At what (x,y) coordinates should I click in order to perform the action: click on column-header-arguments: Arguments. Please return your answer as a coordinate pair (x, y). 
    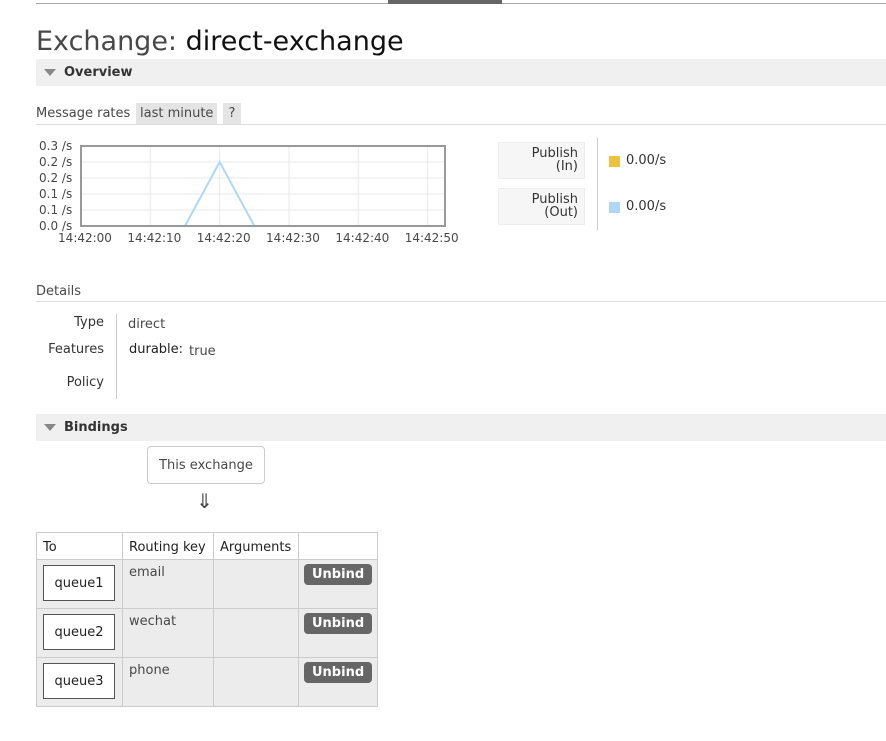
    Looking at the image, I should click on (256, 546).